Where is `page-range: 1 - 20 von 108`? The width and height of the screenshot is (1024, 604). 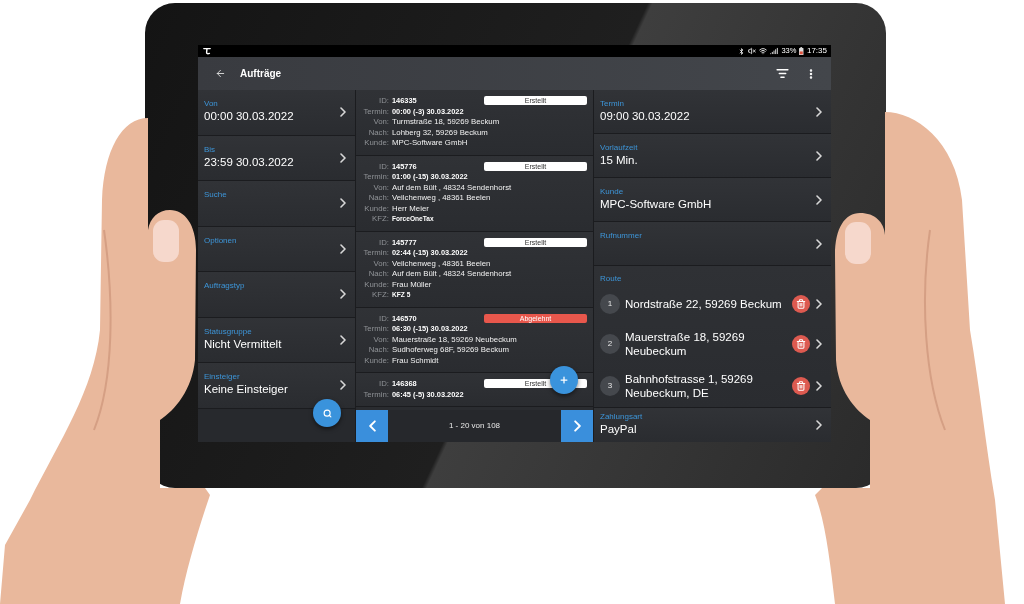
page-range: 1 - 20 von 108 is located at coordinates (474, 426).